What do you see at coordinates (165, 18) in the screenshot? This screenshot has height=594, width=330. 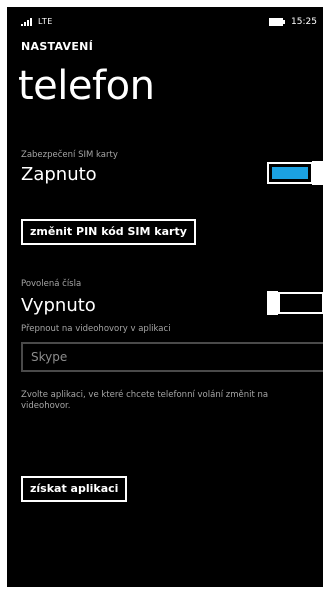 I see `status-bar: LTE 15:25` at bounding box center [165, 18].